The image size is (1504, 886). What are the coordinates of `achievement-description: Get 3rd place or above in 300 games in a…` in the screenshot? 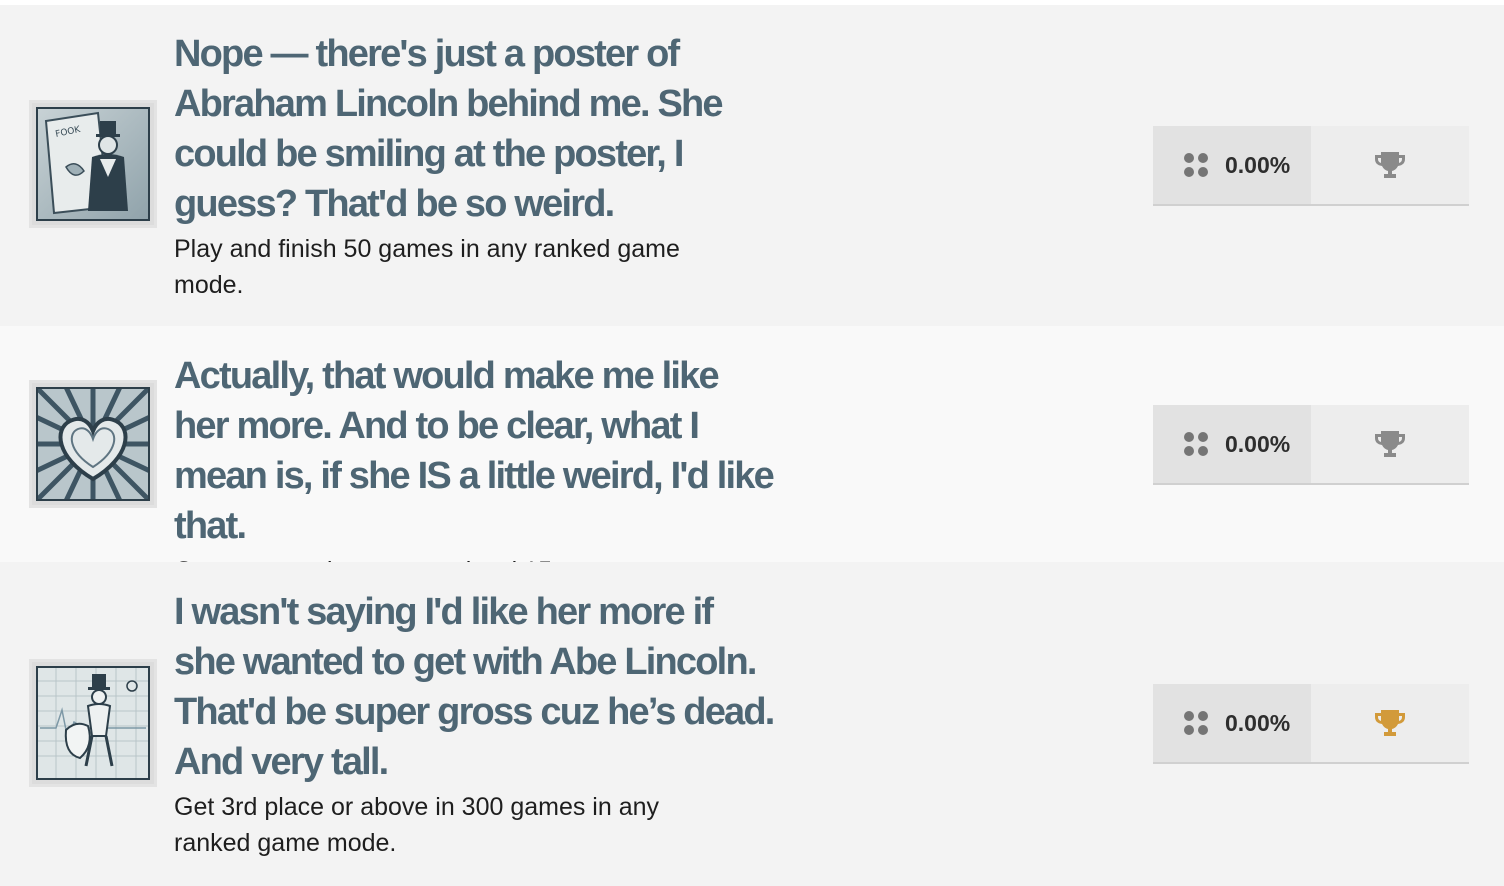 It's located at (417, 825).